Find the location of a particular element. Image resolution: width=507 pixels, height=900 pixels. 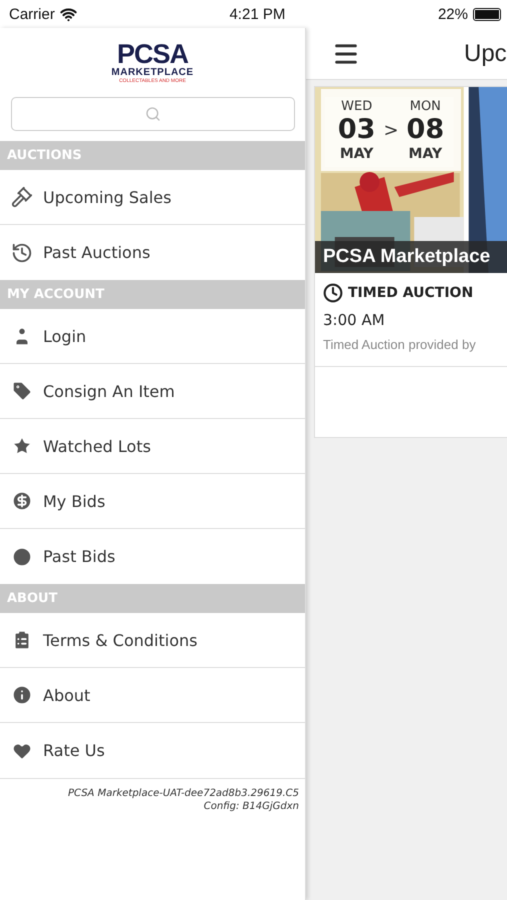

start-month: MAY is located at coordinates (357, 154).